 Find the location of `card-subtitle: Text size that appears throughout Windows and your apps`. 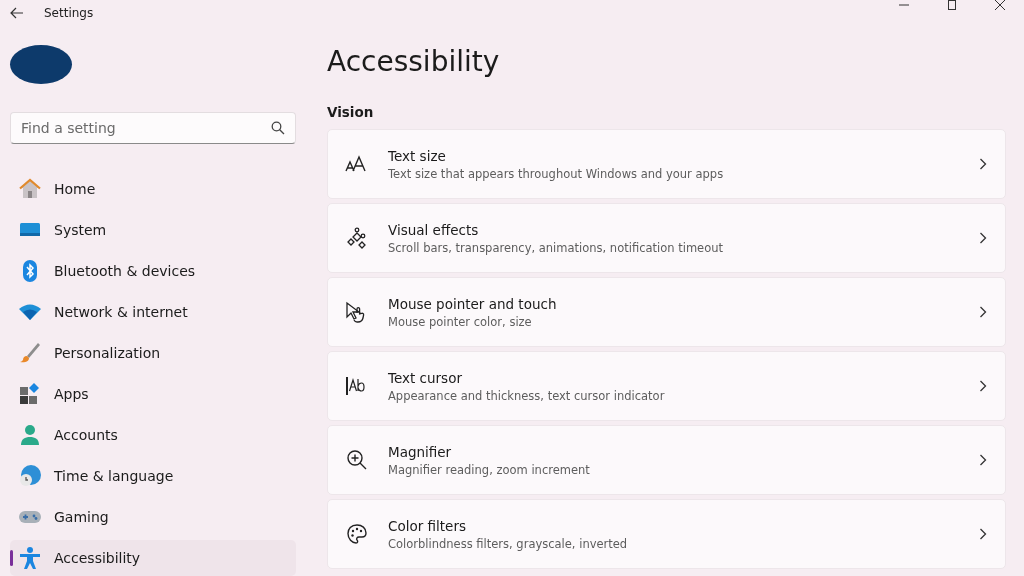

card-subtitle: Text size that appears throughout Windows and your apps is located at coordinates (556, 173).